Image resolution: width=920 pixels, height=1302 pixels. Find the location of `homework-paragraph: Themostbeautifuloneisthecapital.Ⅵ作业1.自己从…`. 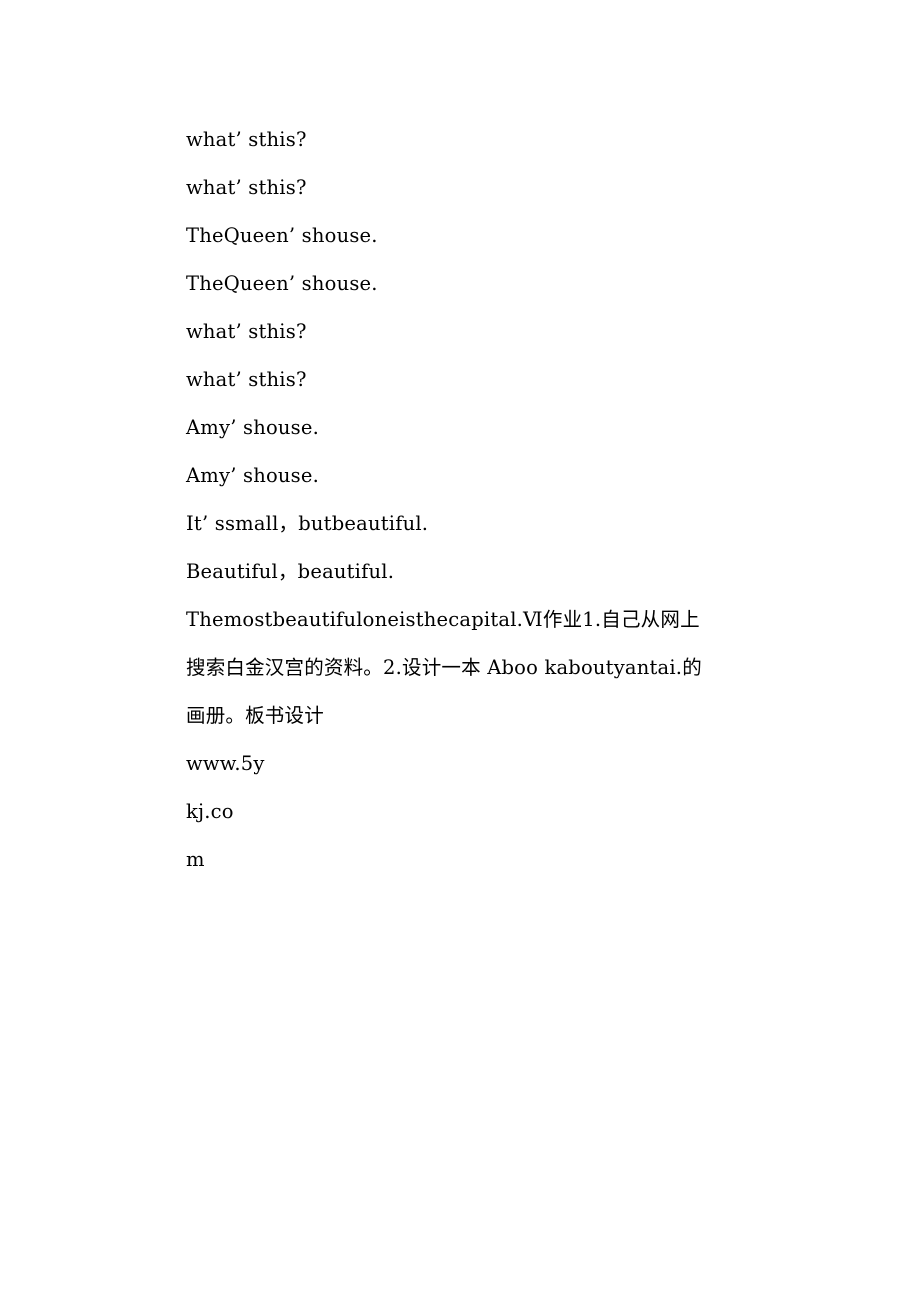

homework-paragraph: Themostbeautifuloneisthecapital.Ⅵ作业1.自己从… is located at coordinates (444, 667).